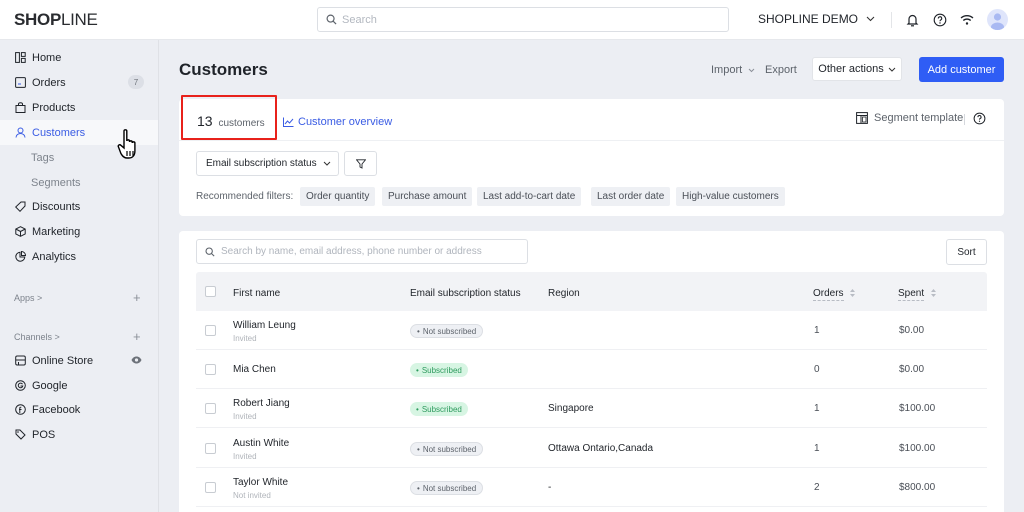  I want to click on channels-section-label: Channels >, so click(37, 337).